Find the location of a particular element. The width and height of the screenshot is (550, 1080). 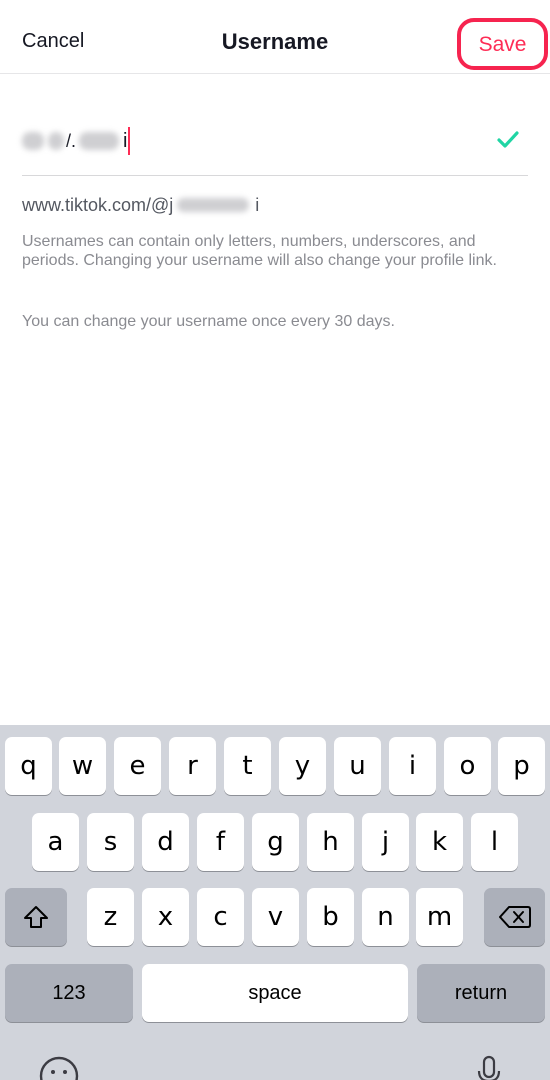

nav-bar: Cancel Username Save is located at coordinates (275, 37).